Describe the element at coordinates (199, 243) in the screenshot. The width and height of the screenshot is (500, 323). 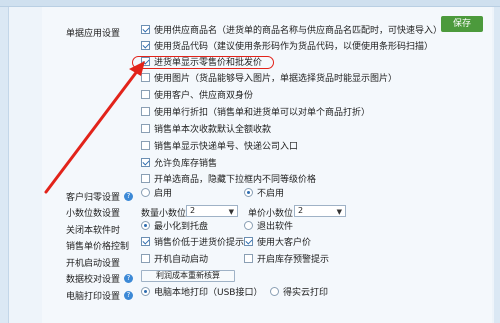
I see `checkbox-label: 销售价低于进货价提示` at that location.